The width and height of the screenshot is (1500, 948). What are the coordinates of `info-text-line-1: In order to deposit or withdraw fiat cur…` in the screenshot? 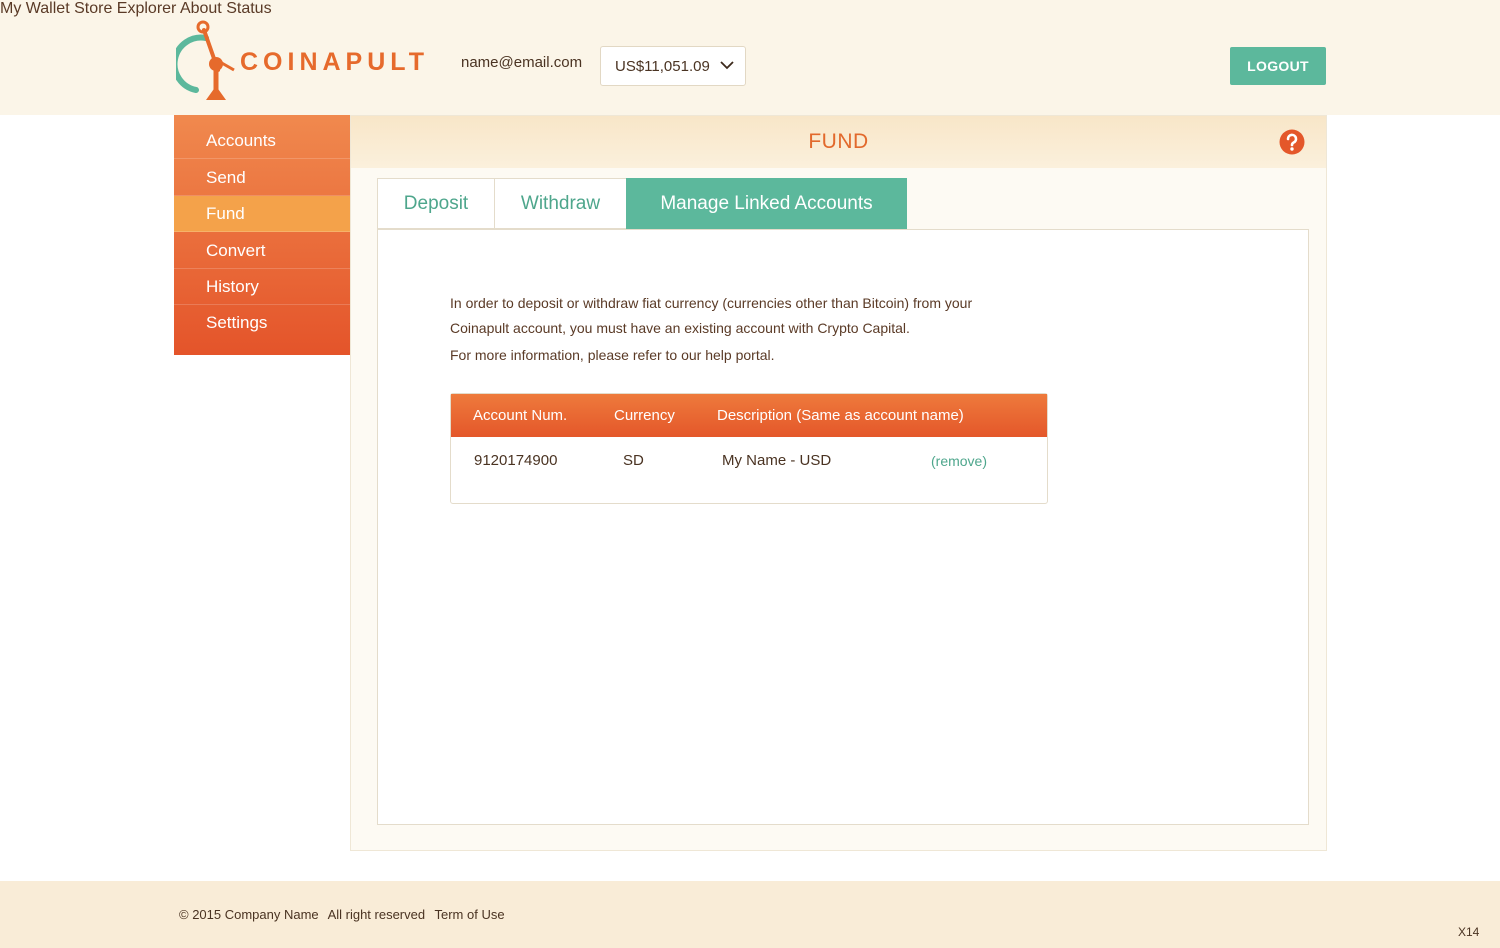 It's located at (711, 303).